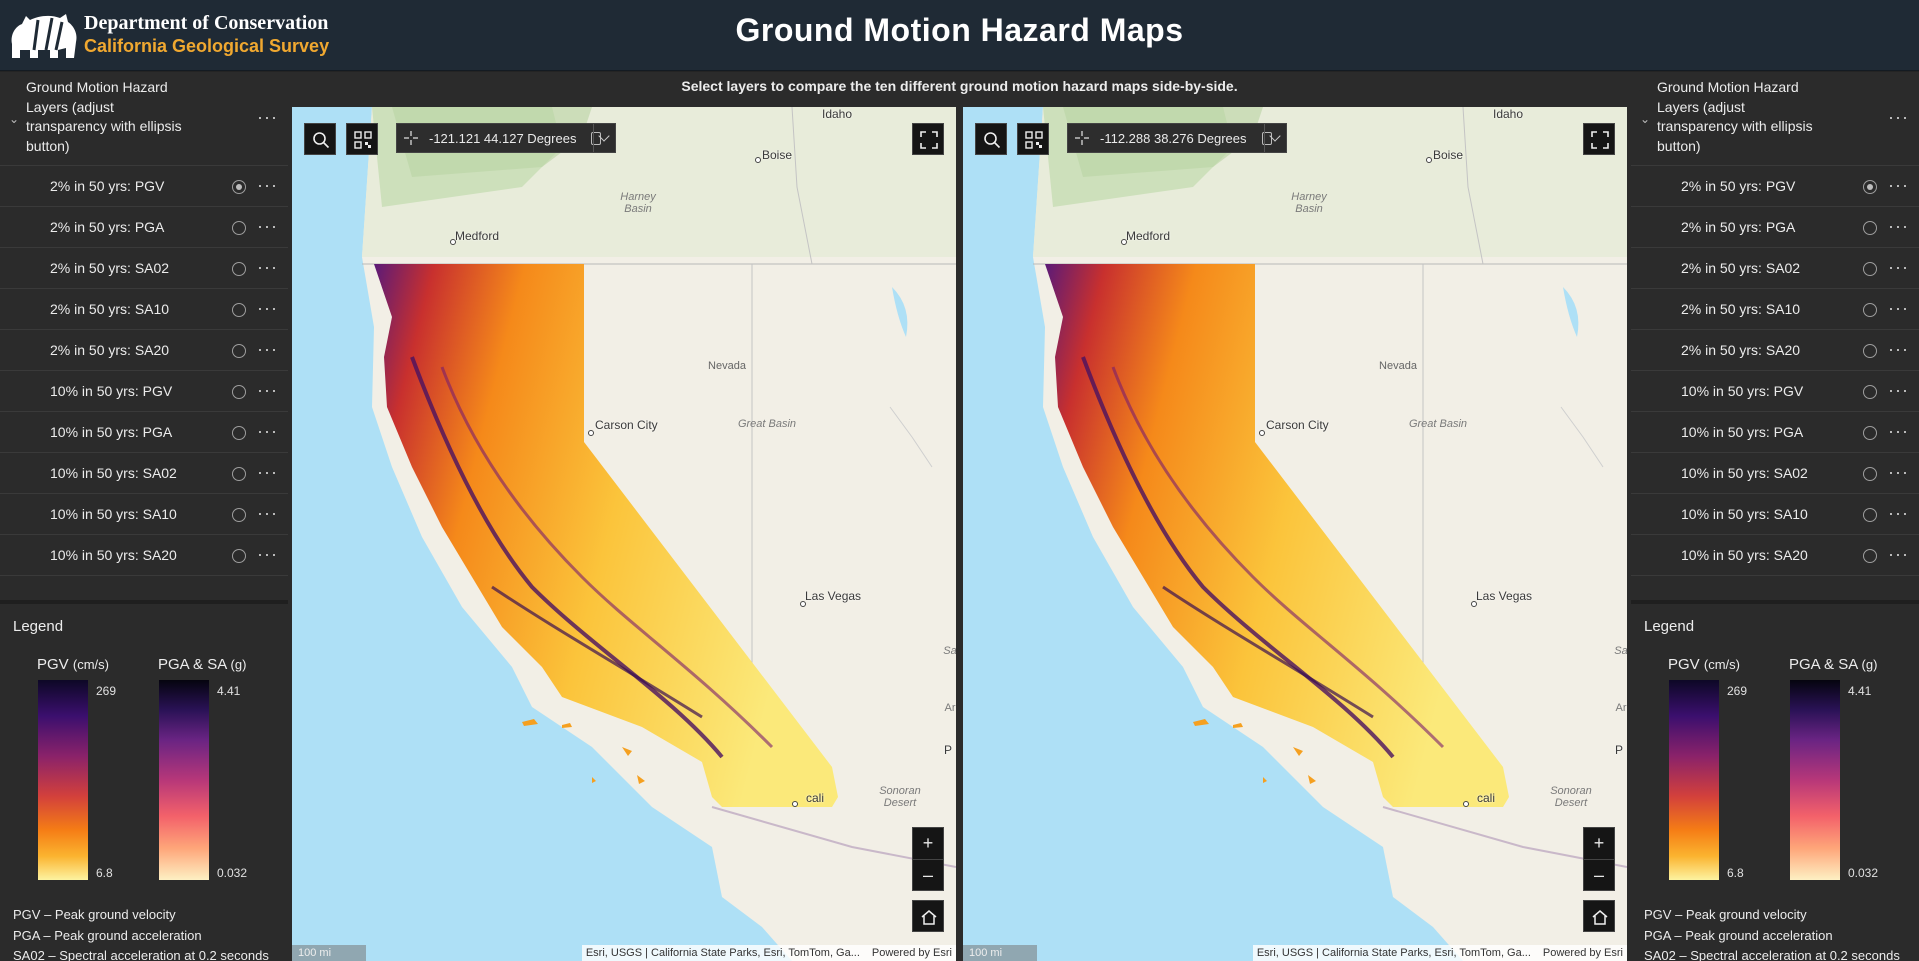 The width and height of the screenshot is (1919, 961). I want to click on place-label: Idaho, so click(1508, 114).